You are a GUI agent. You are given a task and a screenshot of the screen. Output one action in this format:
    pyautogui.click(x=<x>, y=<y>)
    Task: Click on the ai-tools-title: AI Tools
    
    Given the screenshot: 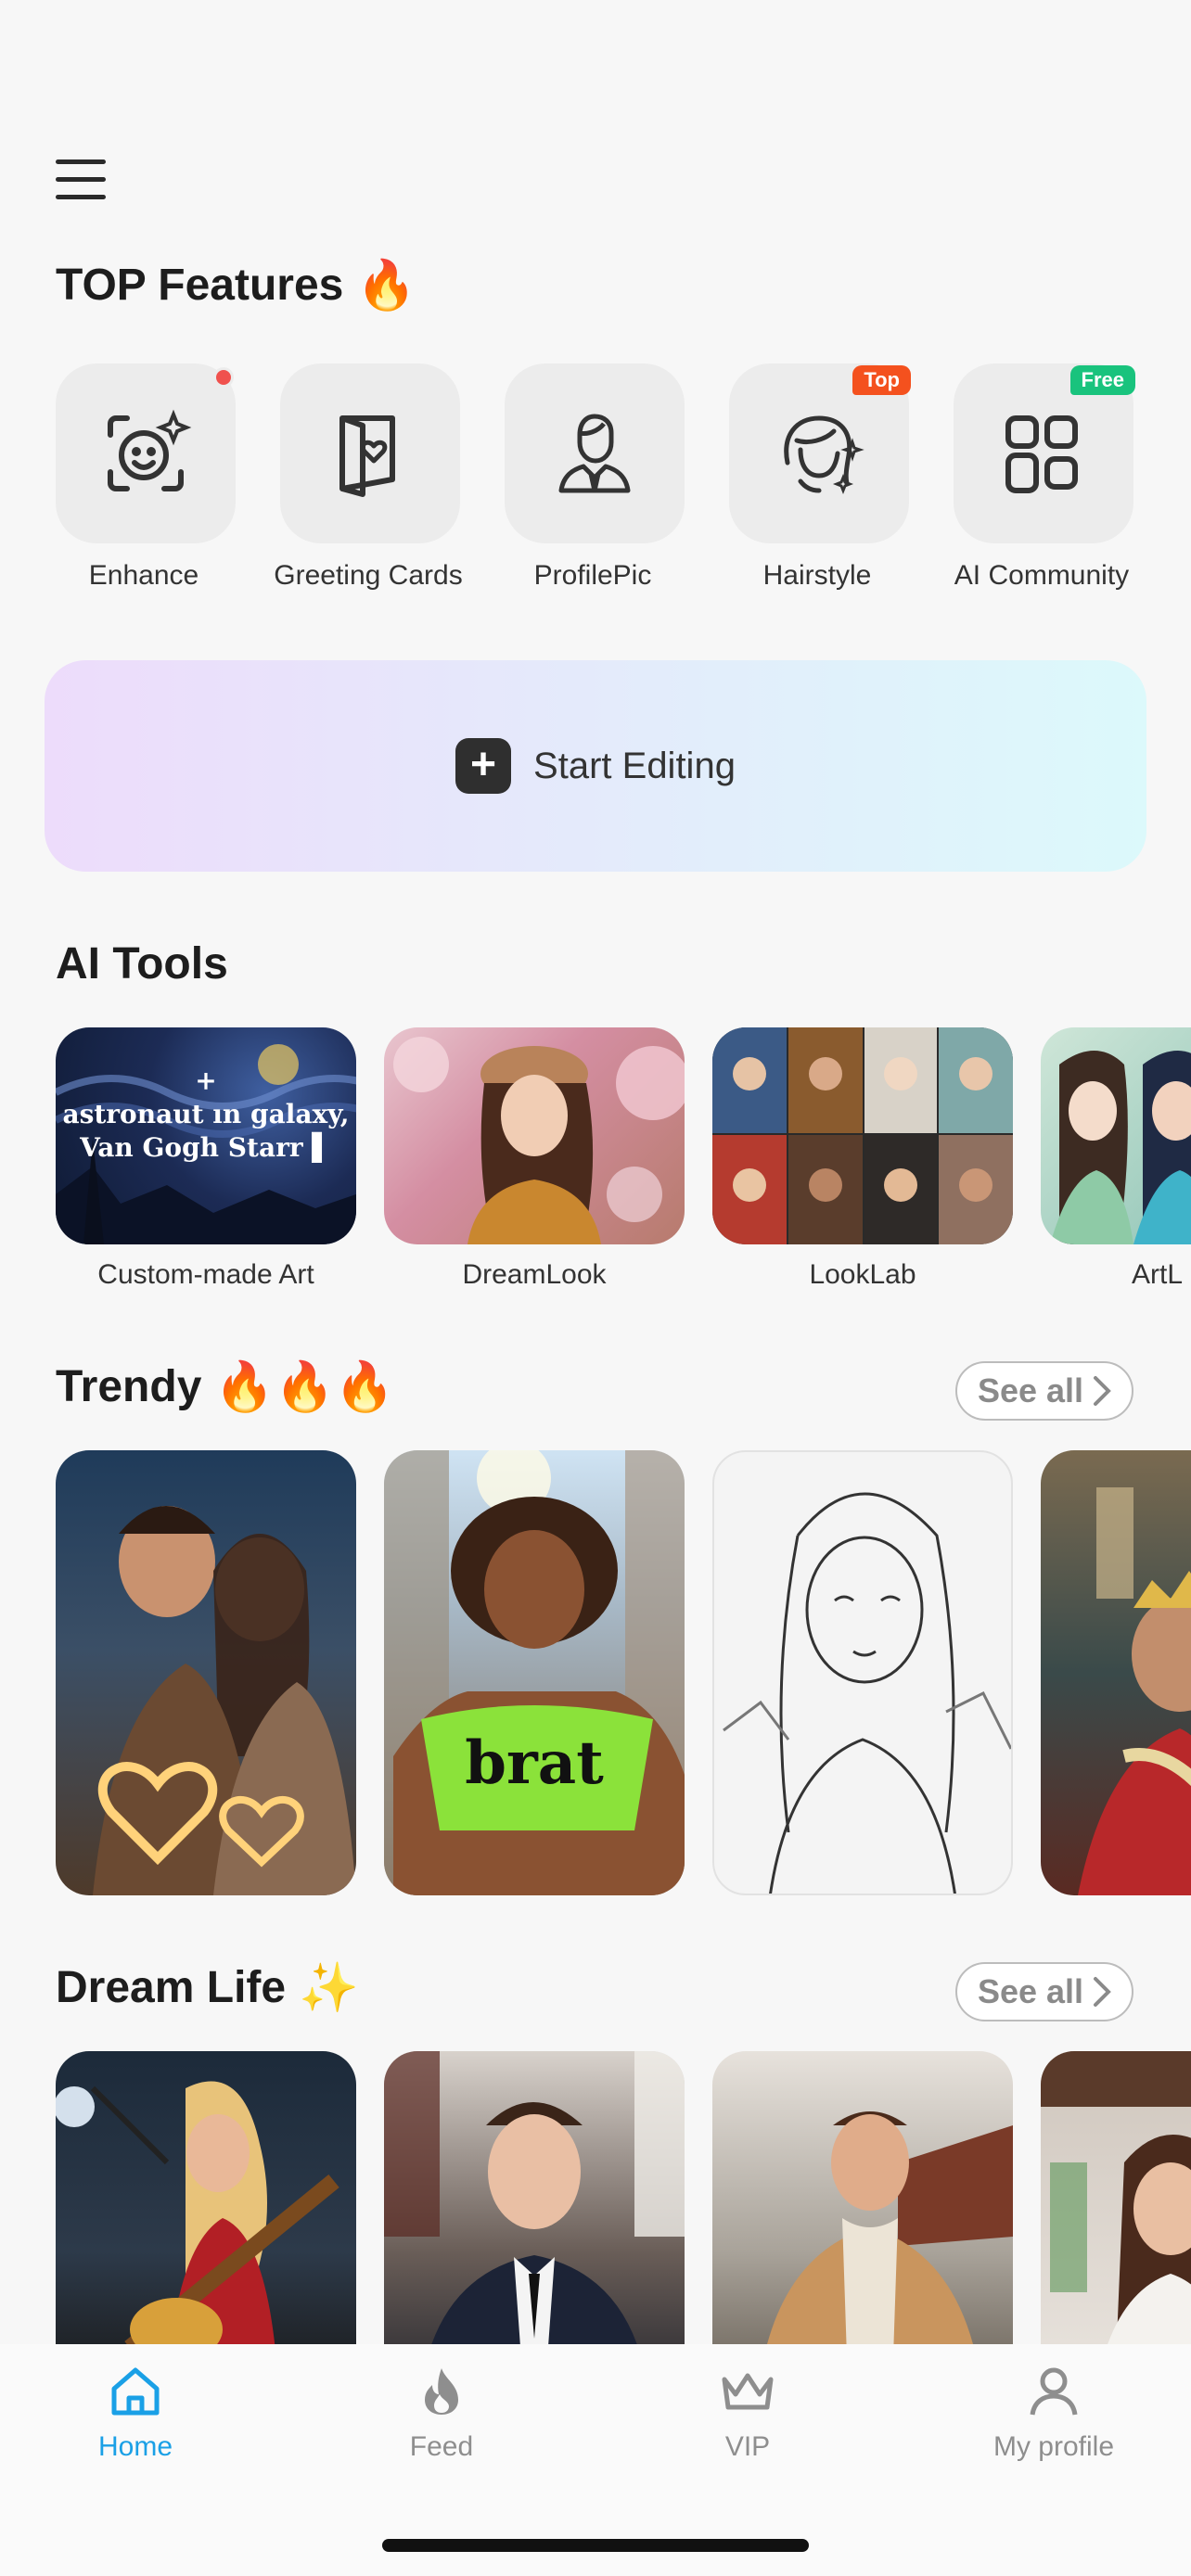 What is the action you would take?
    pyautogui.click(x=142, y=964)
    